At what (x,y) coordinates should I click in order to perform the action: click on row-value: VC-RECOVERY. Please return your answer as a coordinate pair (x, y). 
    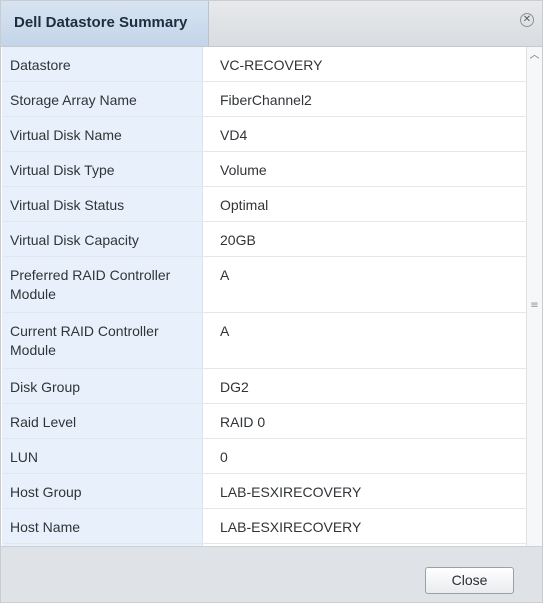
    Looking at the image, I should click on (364, 64).